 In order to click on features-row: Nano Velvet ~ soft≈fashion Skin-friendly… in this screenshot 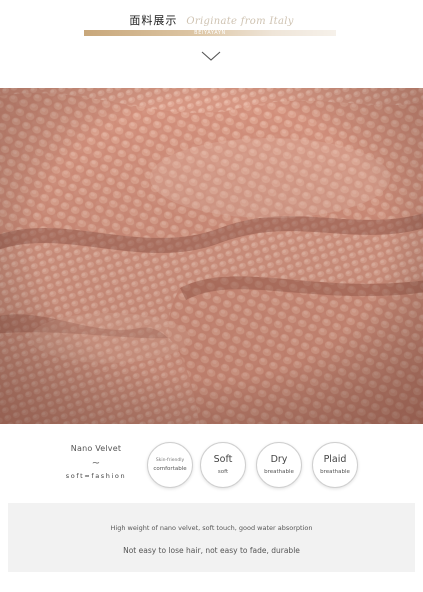, I will do `click(211, 463)`.